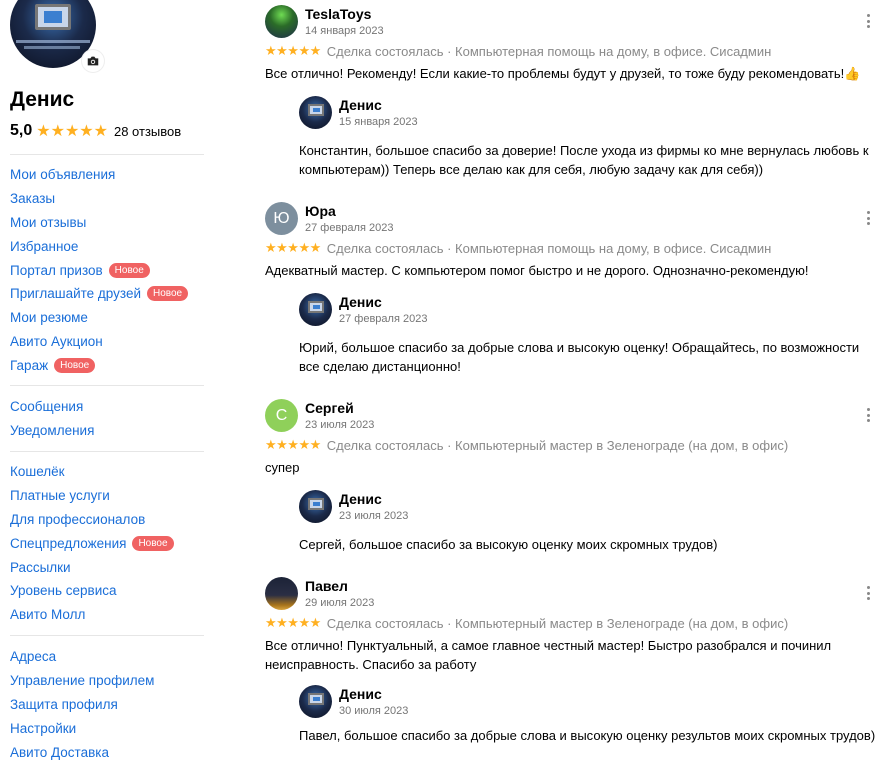  What do you see at coordinates (72, 131) in the screenshot?
I see `rating-stars-icon: ★★★★★` at bounding box center [72, 131].